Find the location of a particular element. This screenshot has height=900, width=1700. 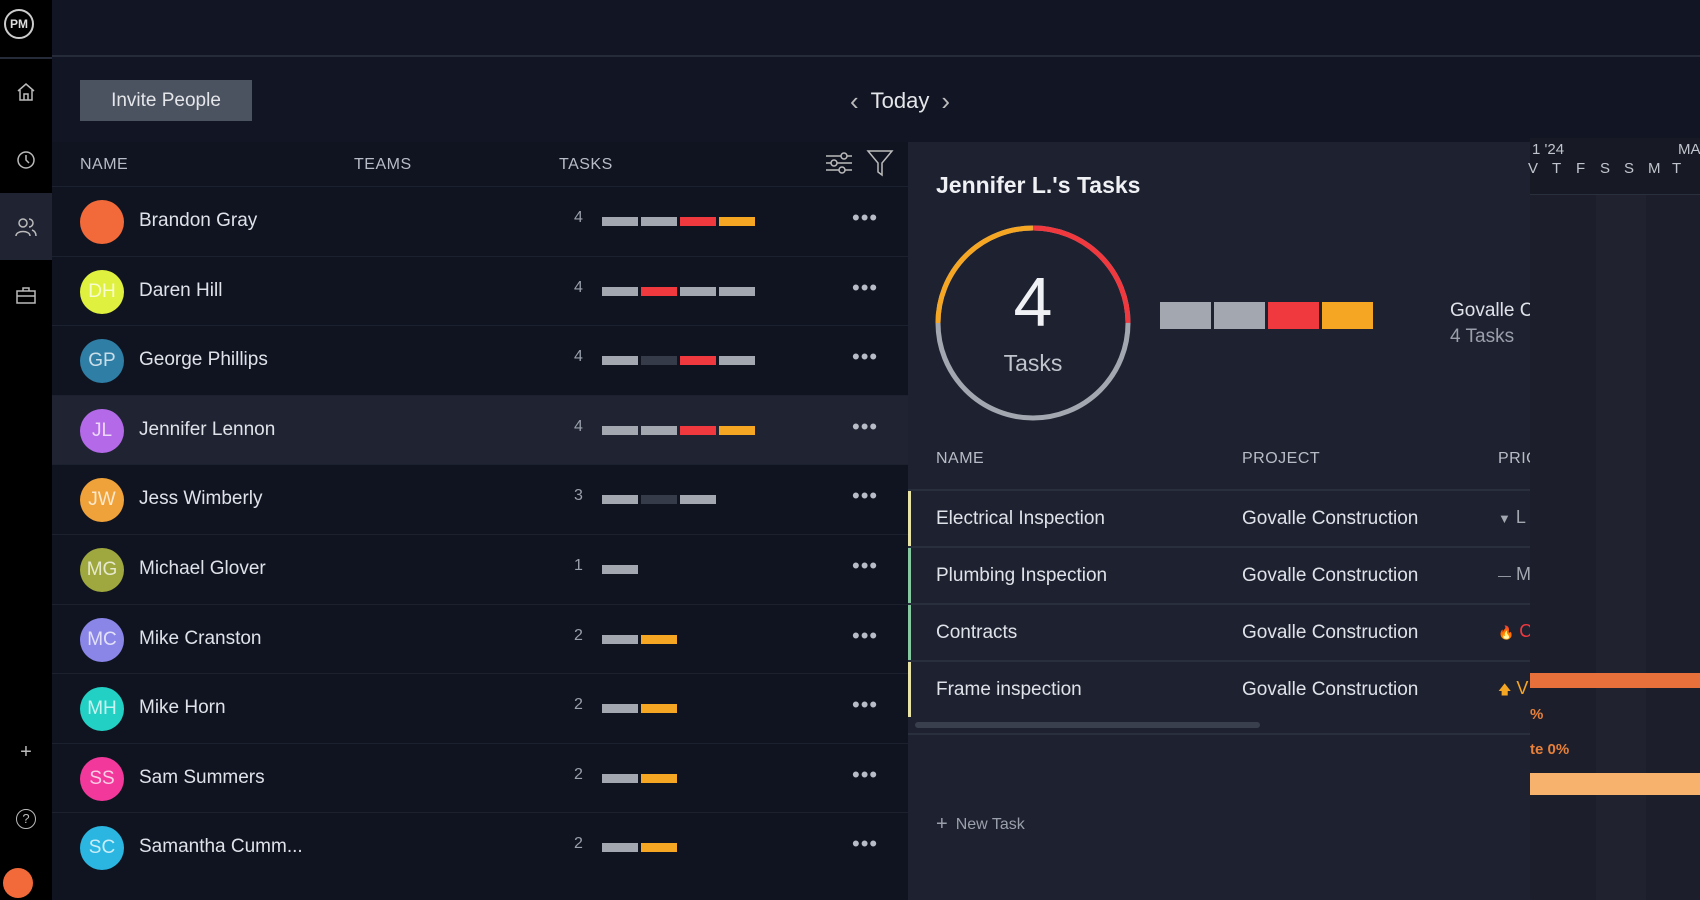

avatar: SC is located at coordinates (102, 848).